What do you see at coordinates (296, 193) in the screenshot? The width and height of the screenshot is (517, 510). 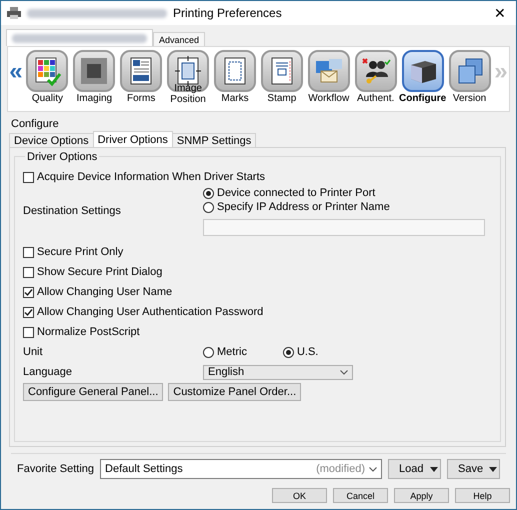 I see `radio-label: Device connected to Printer Port` at bounding box center [296, 193].